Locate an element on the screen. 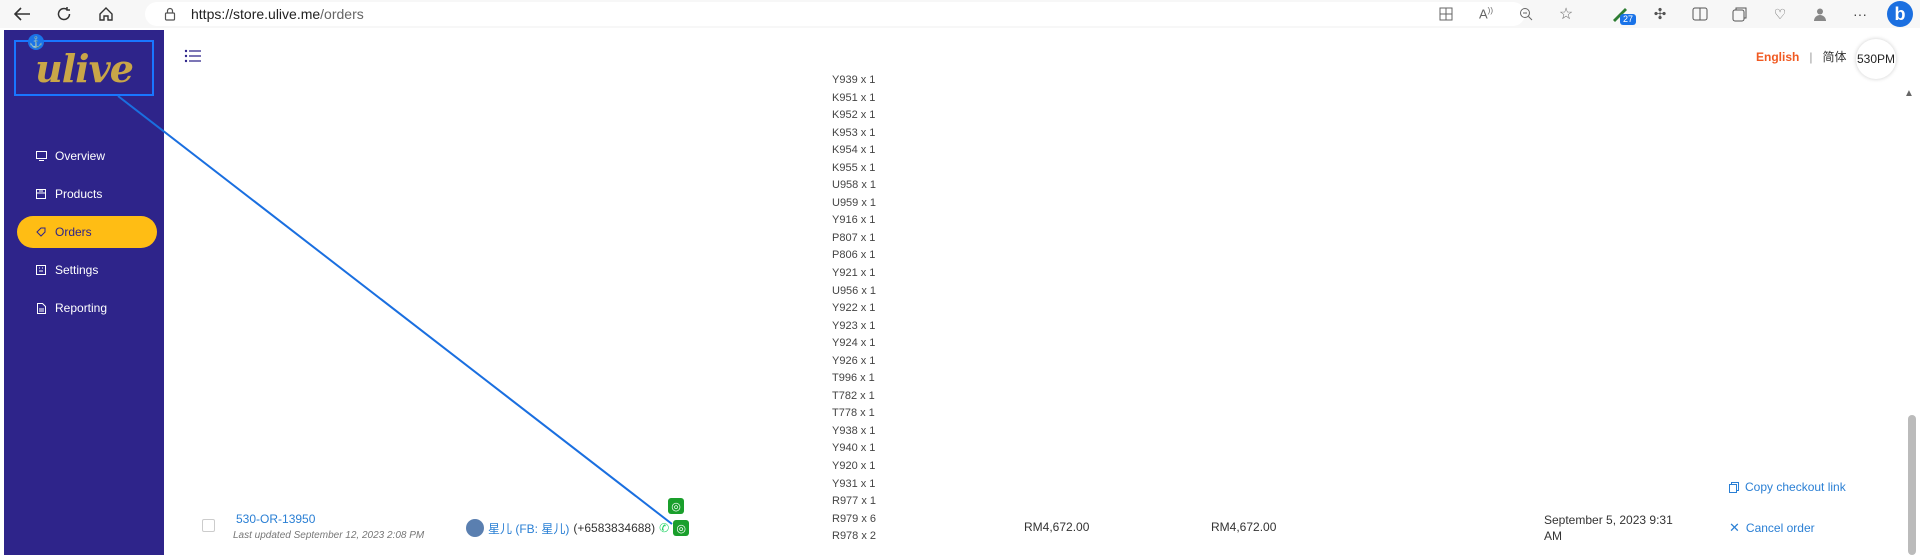 Image resolution: width=1920 pixels, height=555 pixels. sidebar-item-label: Products is located at coordinates (79, 194).